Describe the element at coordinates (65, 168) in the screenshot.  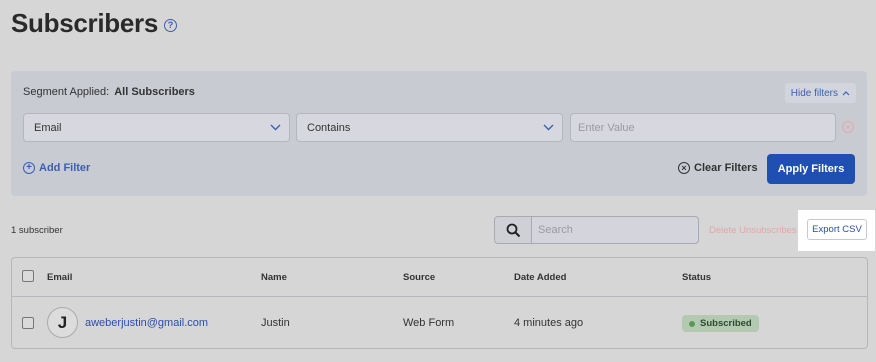
I see `add-filter-label: Add Filter` at that location.